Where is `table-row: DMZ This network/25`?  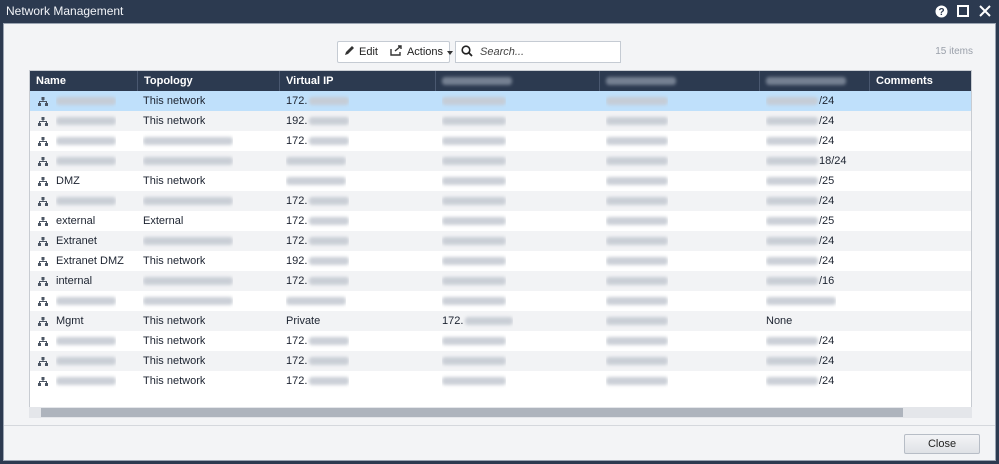 table-row: DMZ This network/25 is located at coordinates (500, 181).